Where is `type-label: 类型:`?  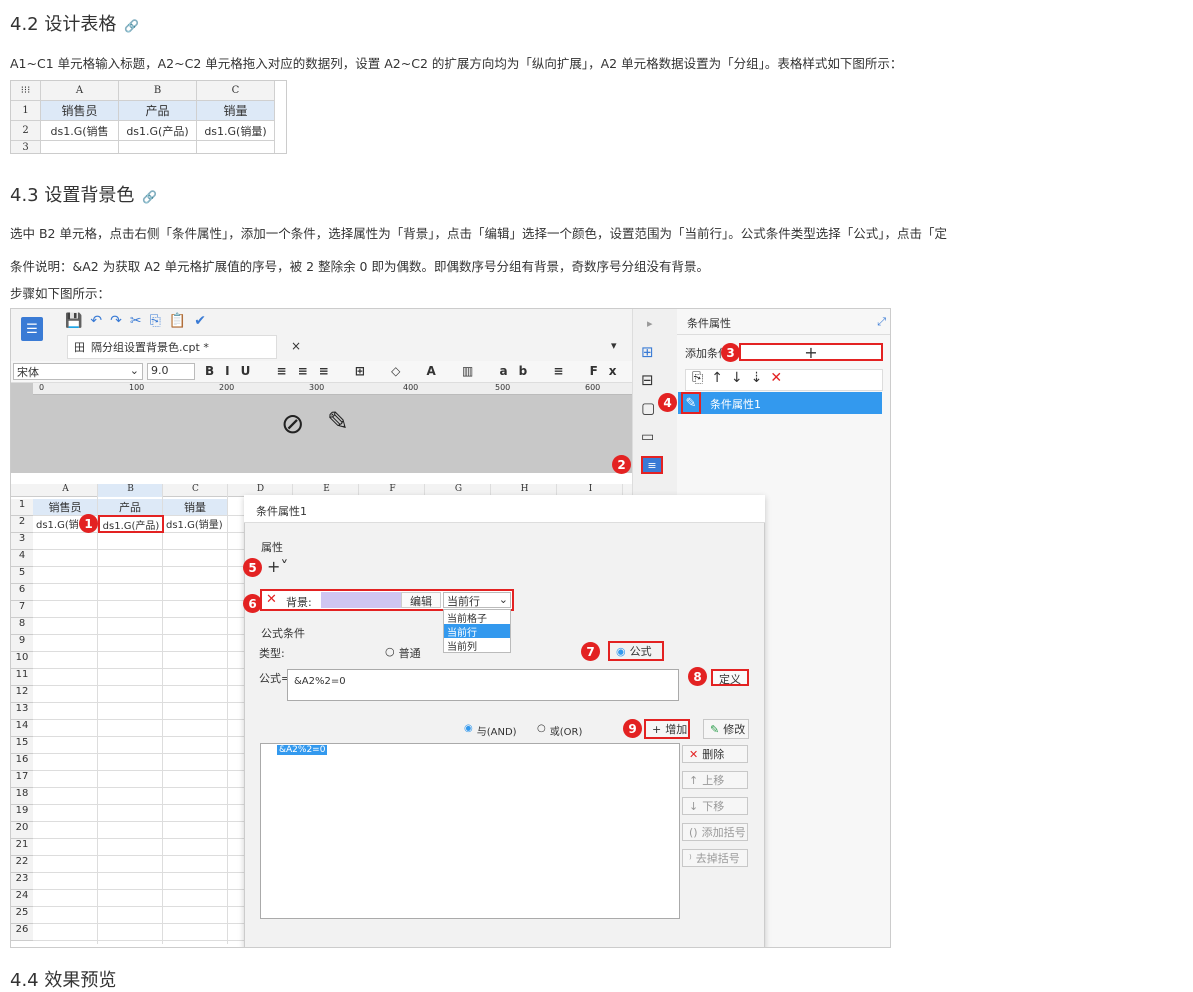
type-label: 类型: is located at coordinates (272, 653).